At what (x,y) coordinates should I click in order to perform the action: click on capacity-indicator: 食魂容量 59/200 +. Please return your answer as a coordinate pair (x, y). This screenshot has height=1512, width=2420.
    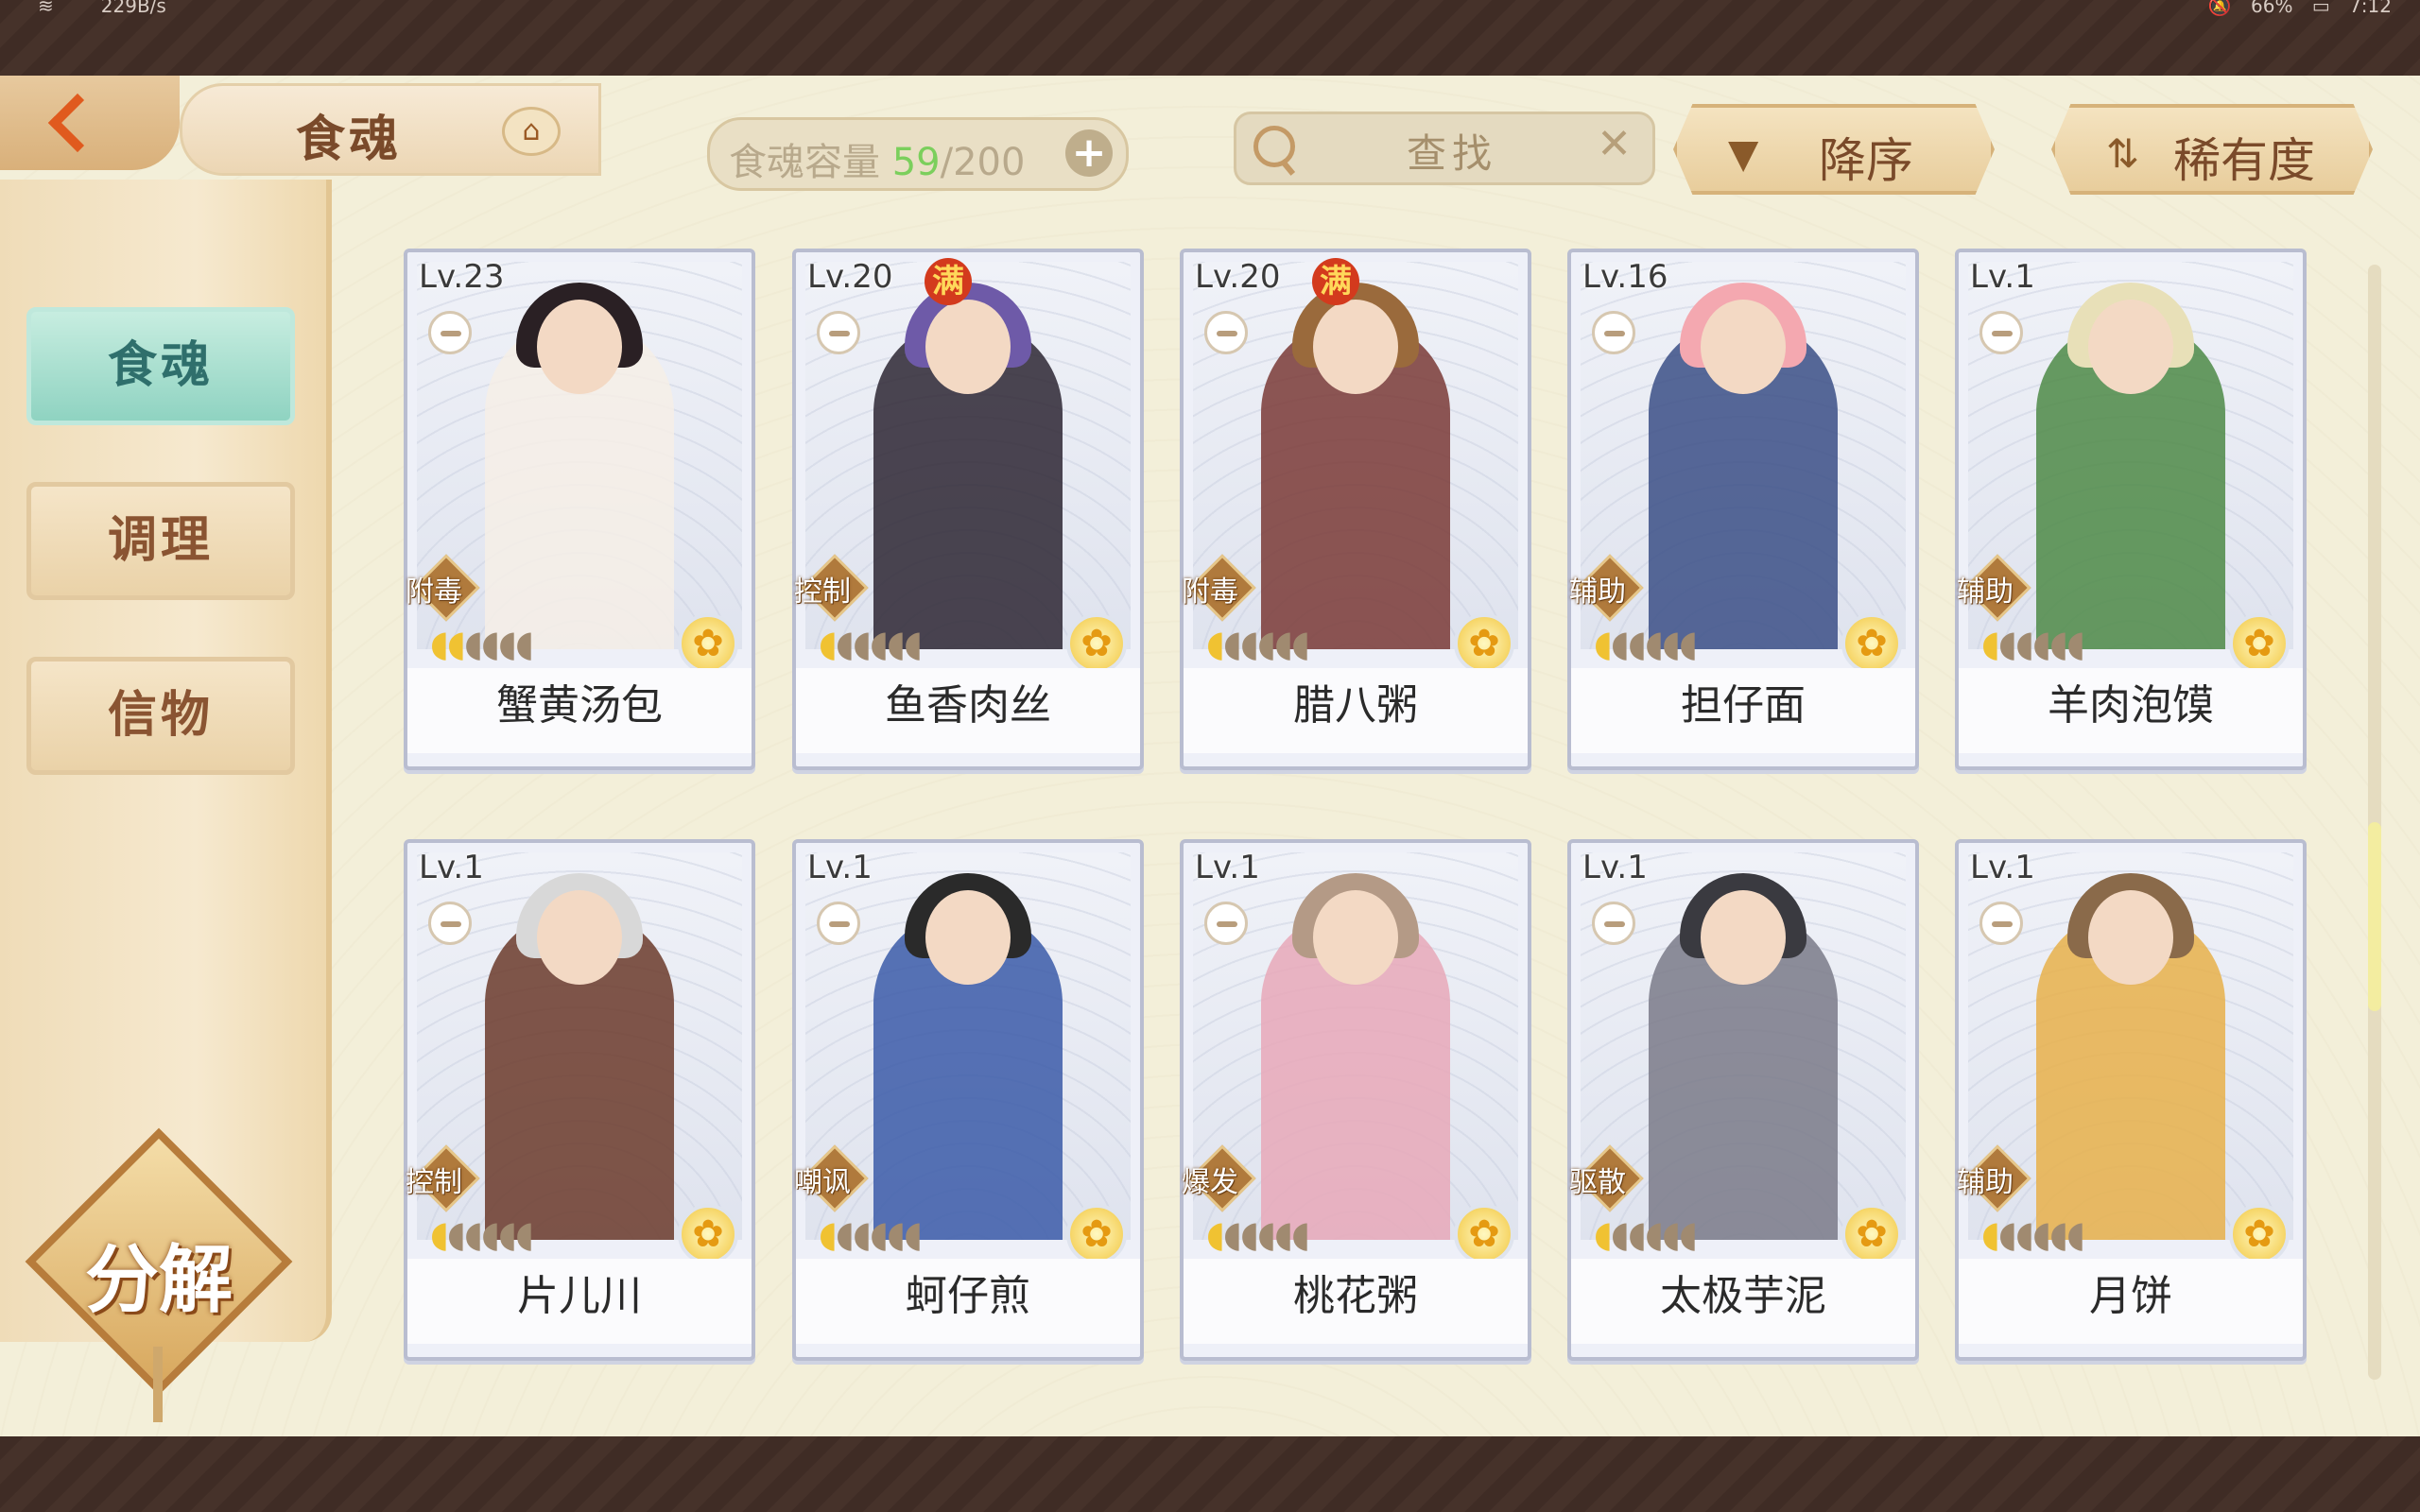
    Looking at the image, I should click on (918, 154).